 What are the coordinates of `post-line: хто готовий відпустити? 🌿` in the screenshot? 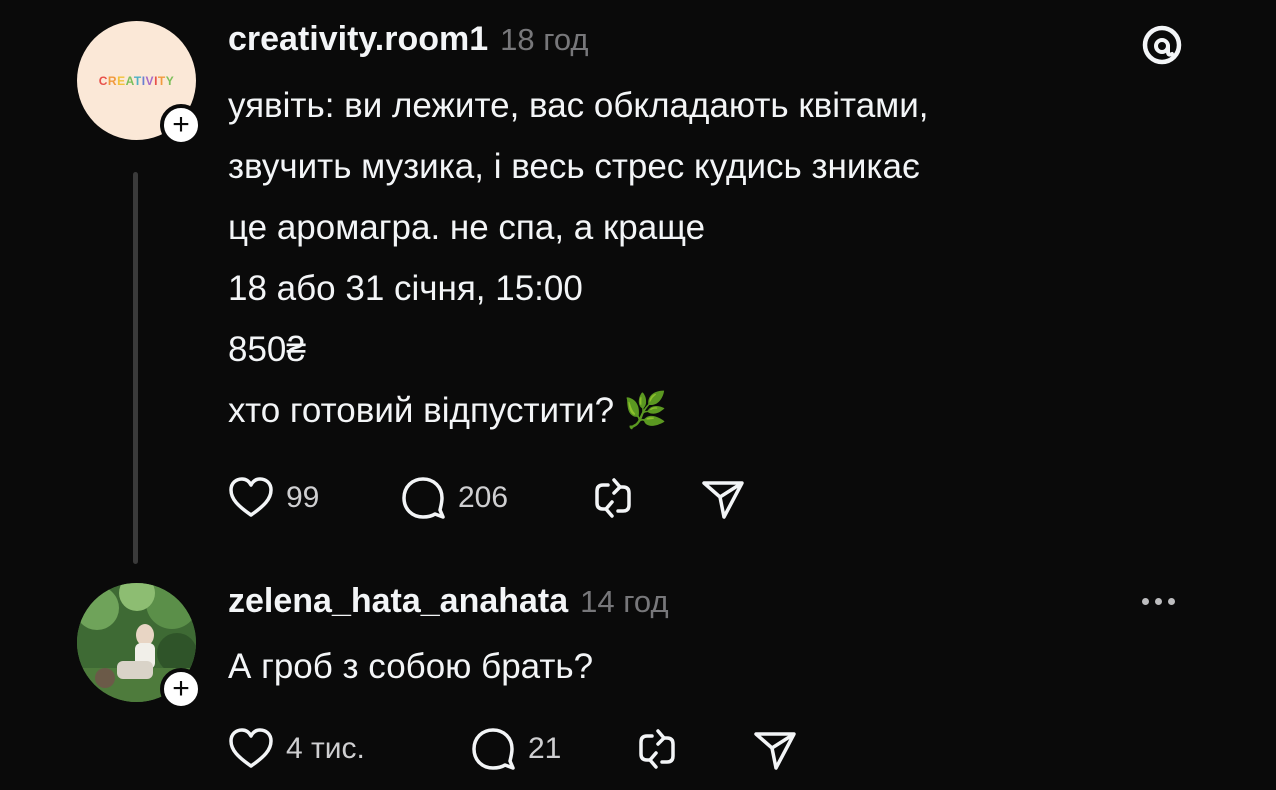 It's located at (448, 410).